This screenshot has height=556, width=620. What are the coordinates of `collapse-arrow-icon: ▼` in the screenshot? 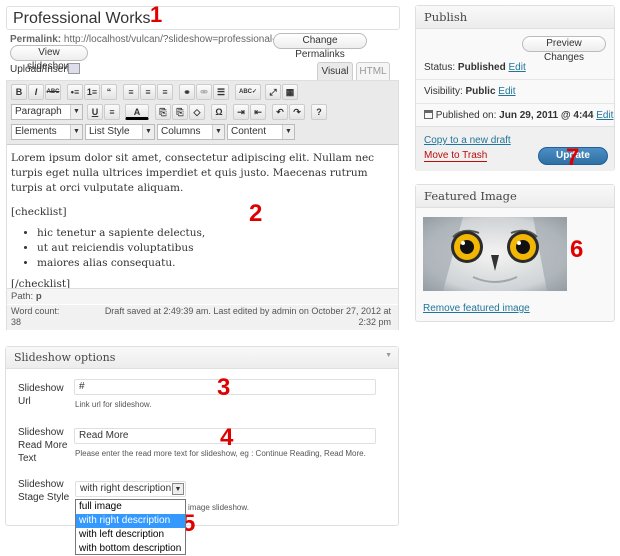 It's located at (388, 355).